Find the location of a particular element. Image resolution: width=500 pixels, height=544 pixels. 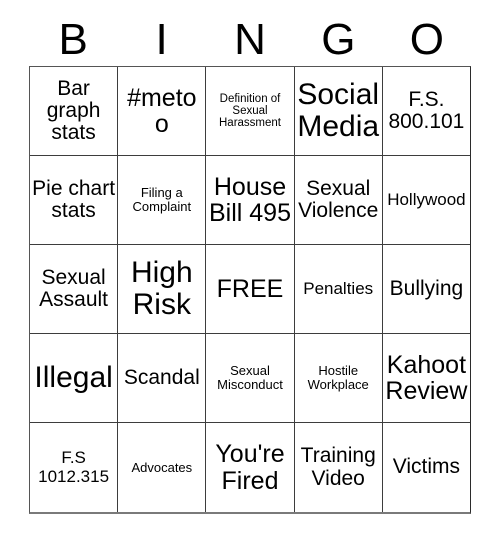

bingo-cell-label: Sexual Assault is located at coordinates (74, 288).